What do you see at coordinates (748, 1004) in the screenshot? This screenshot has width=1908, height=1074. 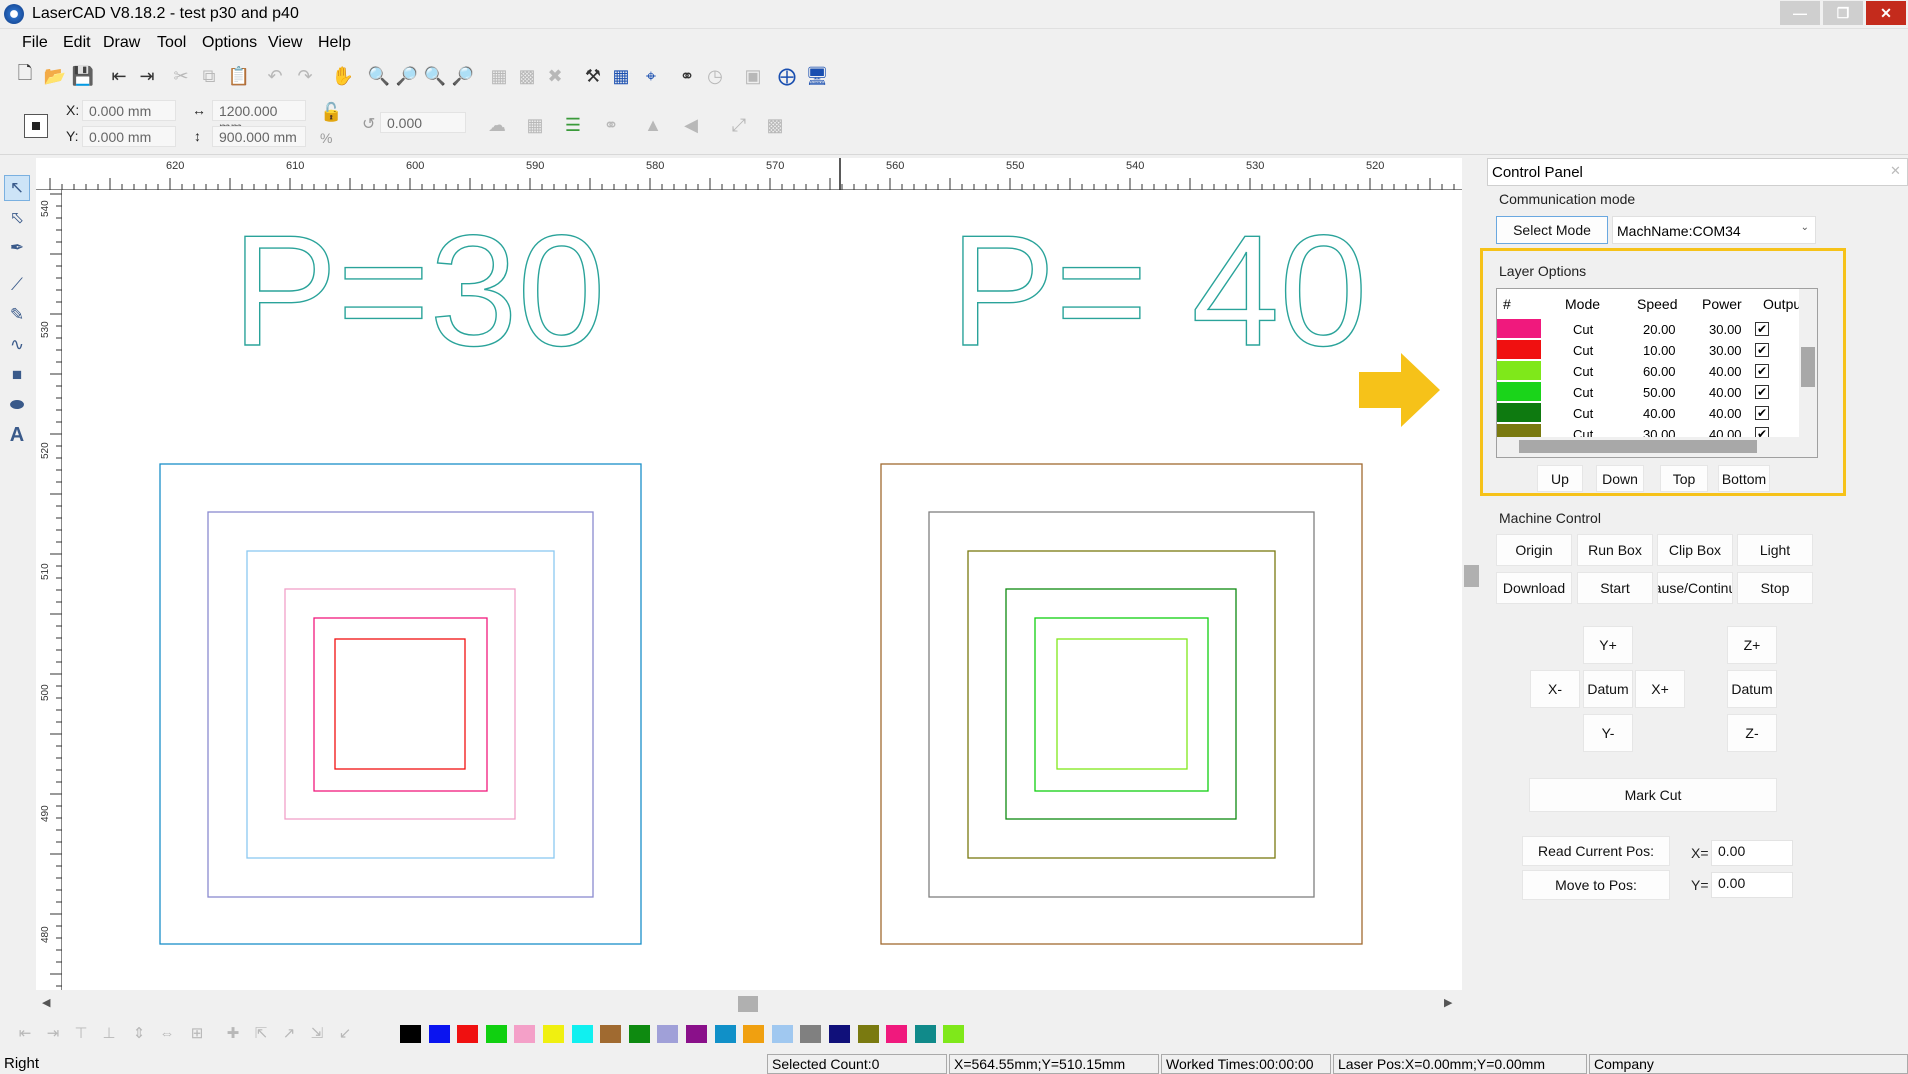 I see `hscroll-thumb` at bounding box center [748, 1004].